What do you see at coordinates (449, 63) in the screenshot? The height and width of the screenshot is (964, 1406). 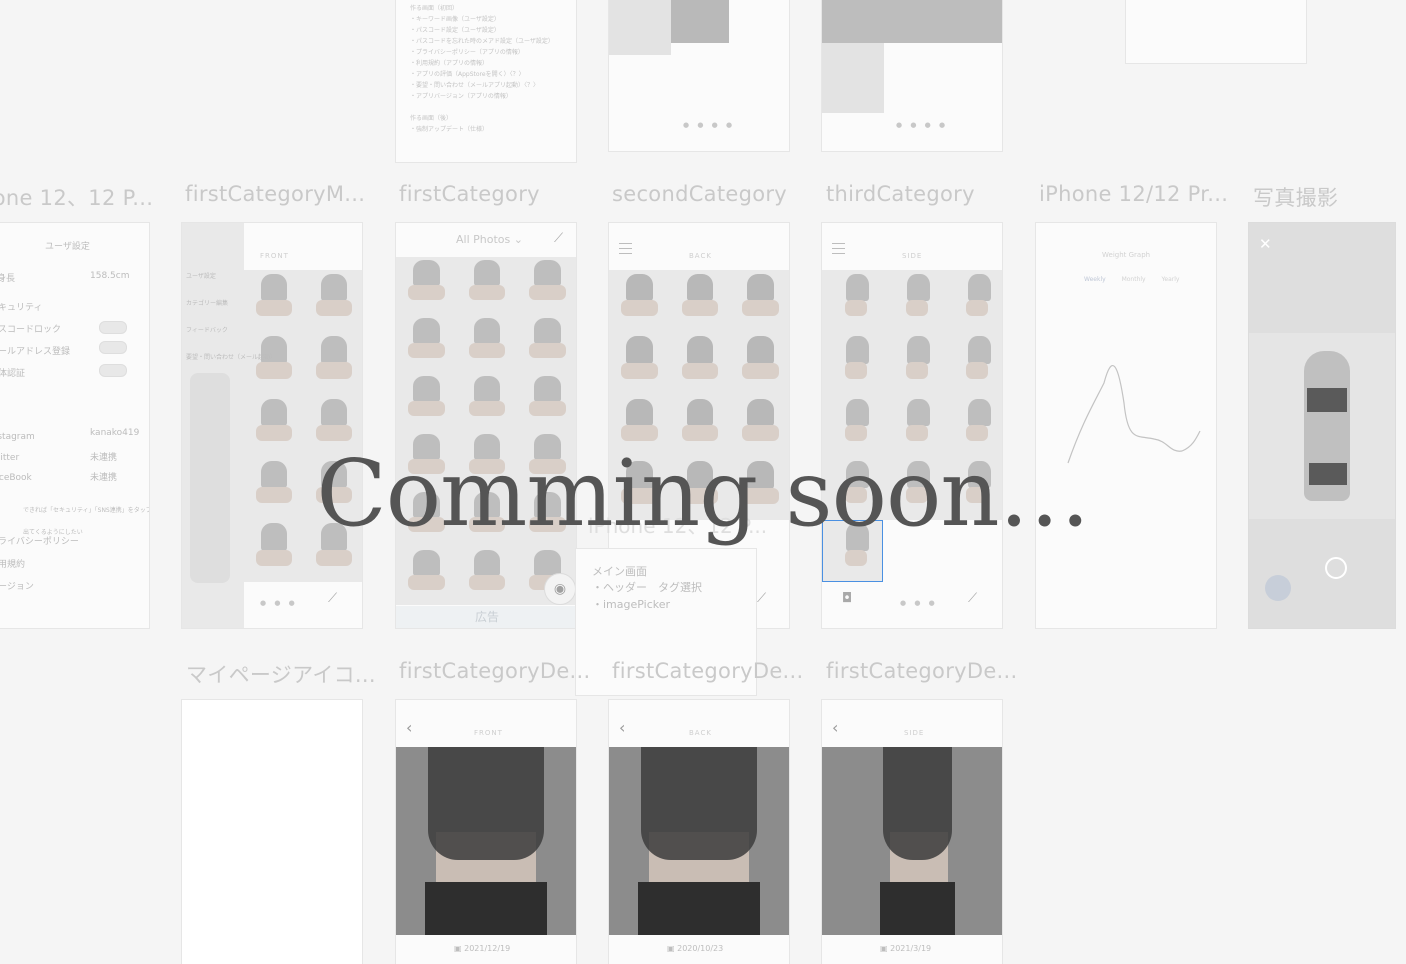 I see `spec-line: ・利用規約（アプリの情報）` at bounding box center [449, 63].